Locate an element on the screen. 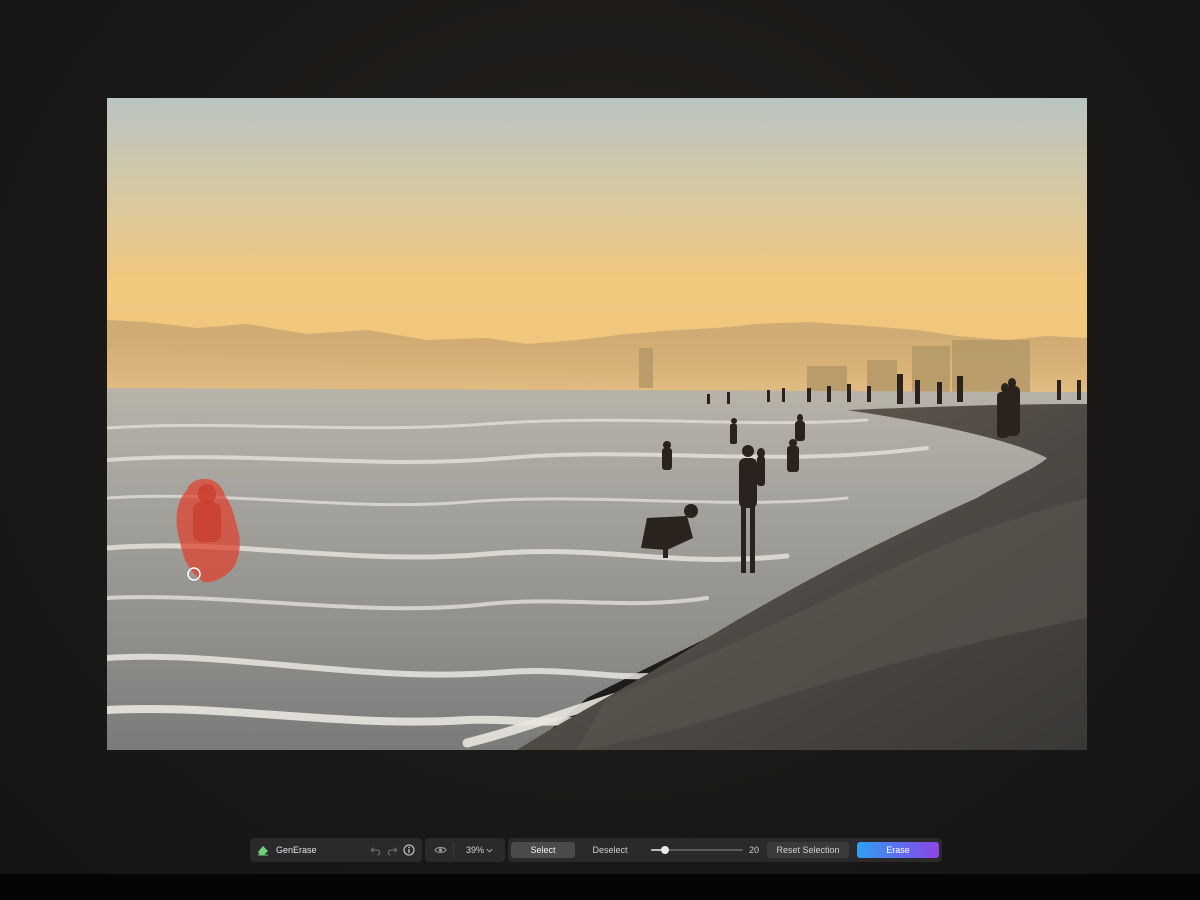  eraser-icon is located at coordinates (263, 850).